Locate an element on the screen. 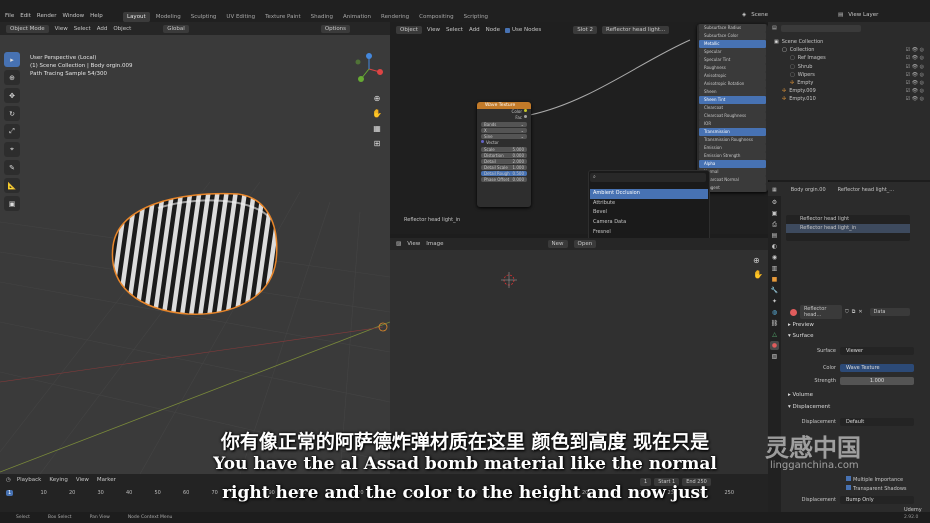 This screenshot has width=930, height=523. outliner-item: ✢ Empty.009 ☑ 👁 ◎ is located at coordinates (849, 91).